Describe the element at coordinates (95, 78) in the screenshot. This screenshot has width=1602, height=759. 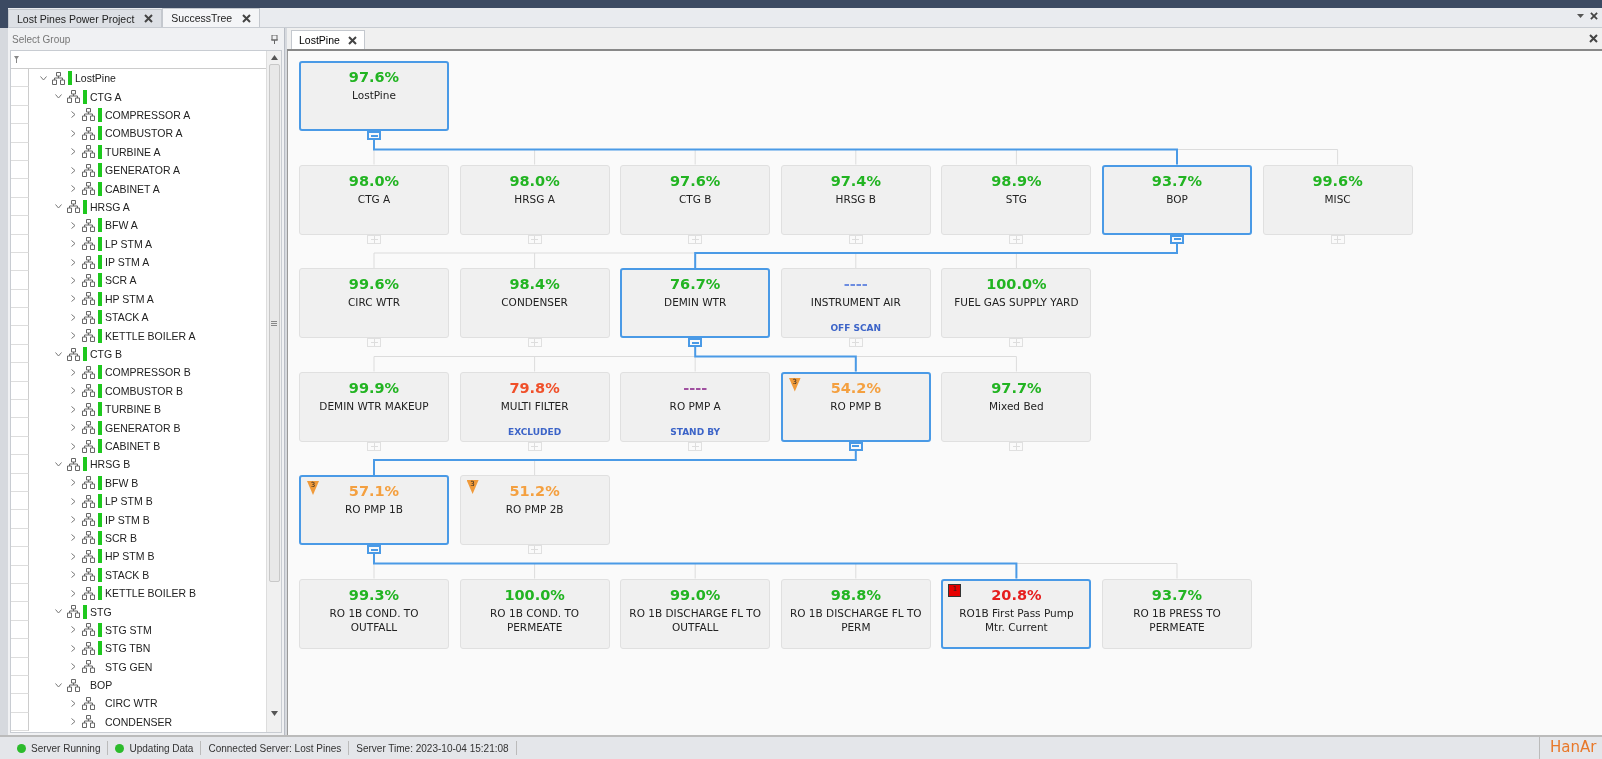
I see `tree-item: LostPine` at that location.